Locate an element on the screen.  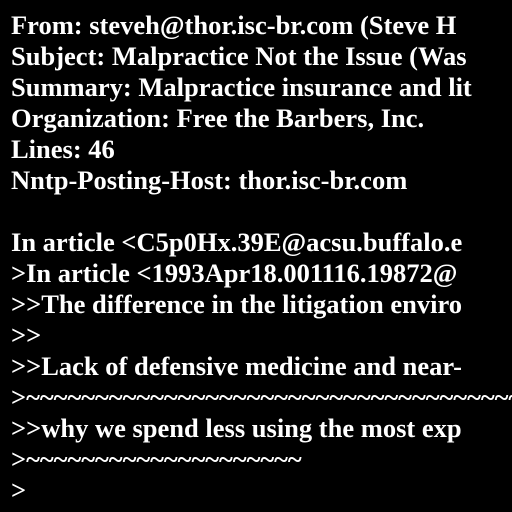
subject-header: Subject: Malpractice Not the Issue (Was is located at coordinates (239, 56).